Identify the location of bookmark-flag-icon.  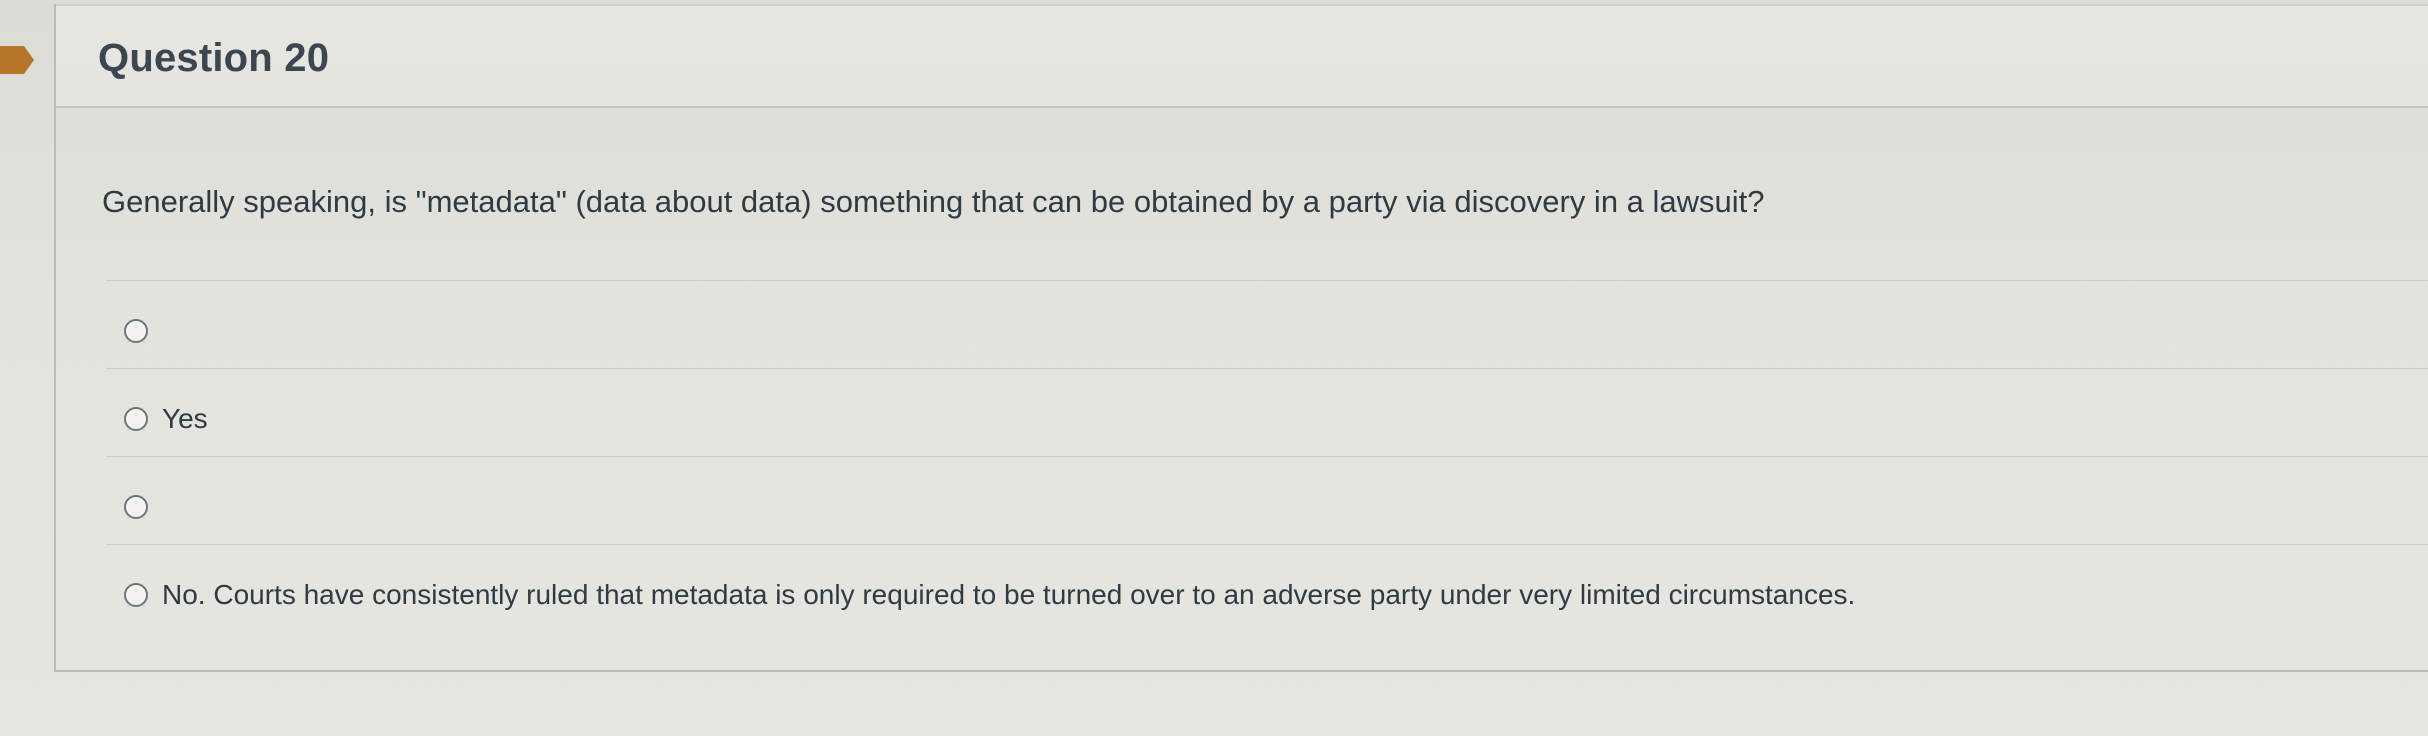
(18, 60).